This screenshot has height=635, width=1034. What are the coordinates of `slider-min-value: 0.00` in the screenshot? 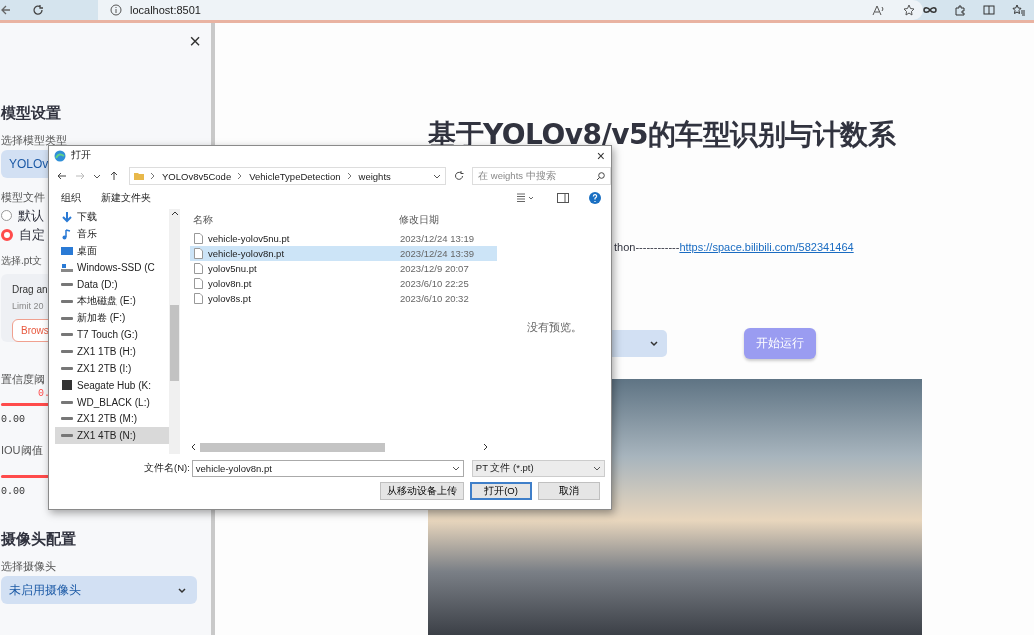 It's located at (13, 491).